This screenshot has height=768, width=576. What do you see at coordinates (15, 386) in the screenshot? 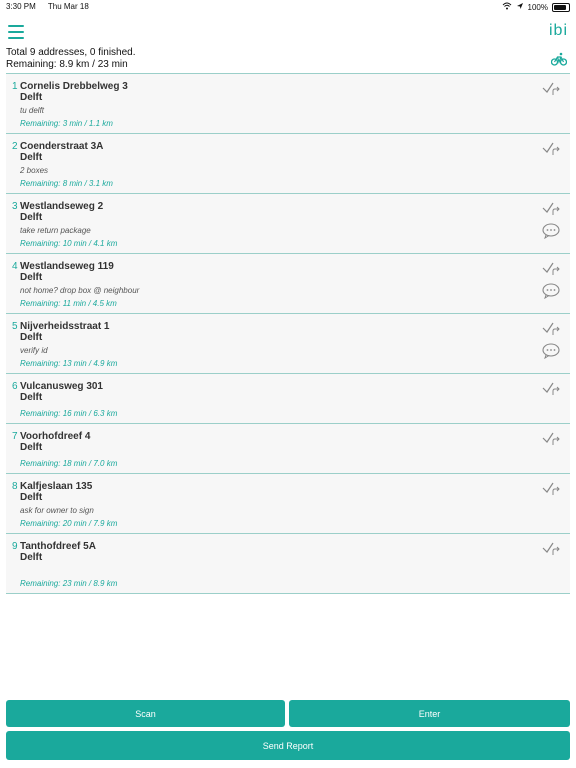
I see `stop-number: 6` at bounding box center [15, 386].